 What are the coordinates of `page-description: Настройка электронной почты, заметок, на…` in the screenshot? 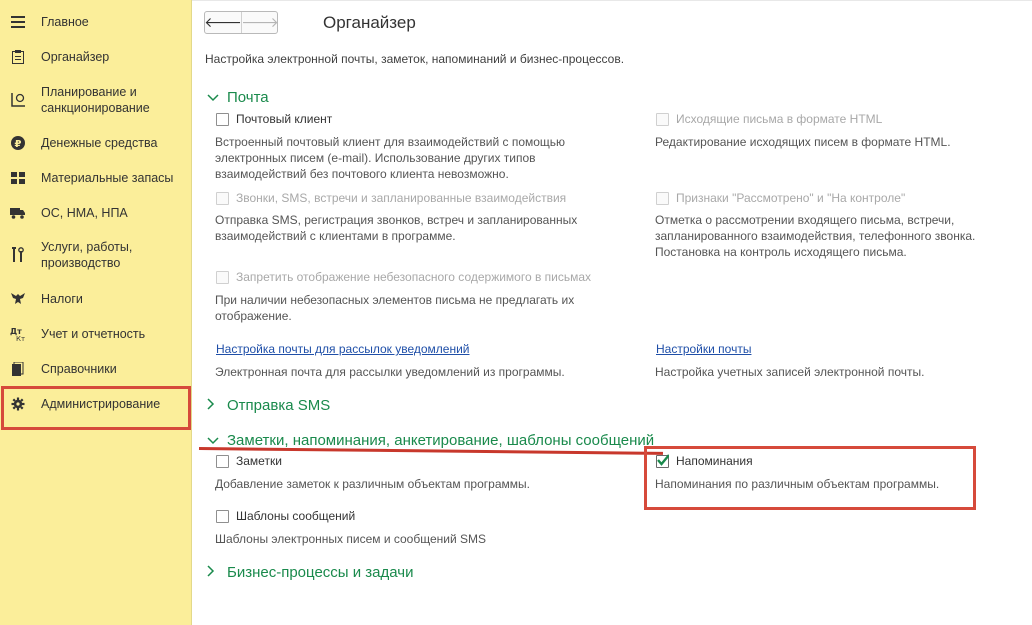 It's located at (415, 59).